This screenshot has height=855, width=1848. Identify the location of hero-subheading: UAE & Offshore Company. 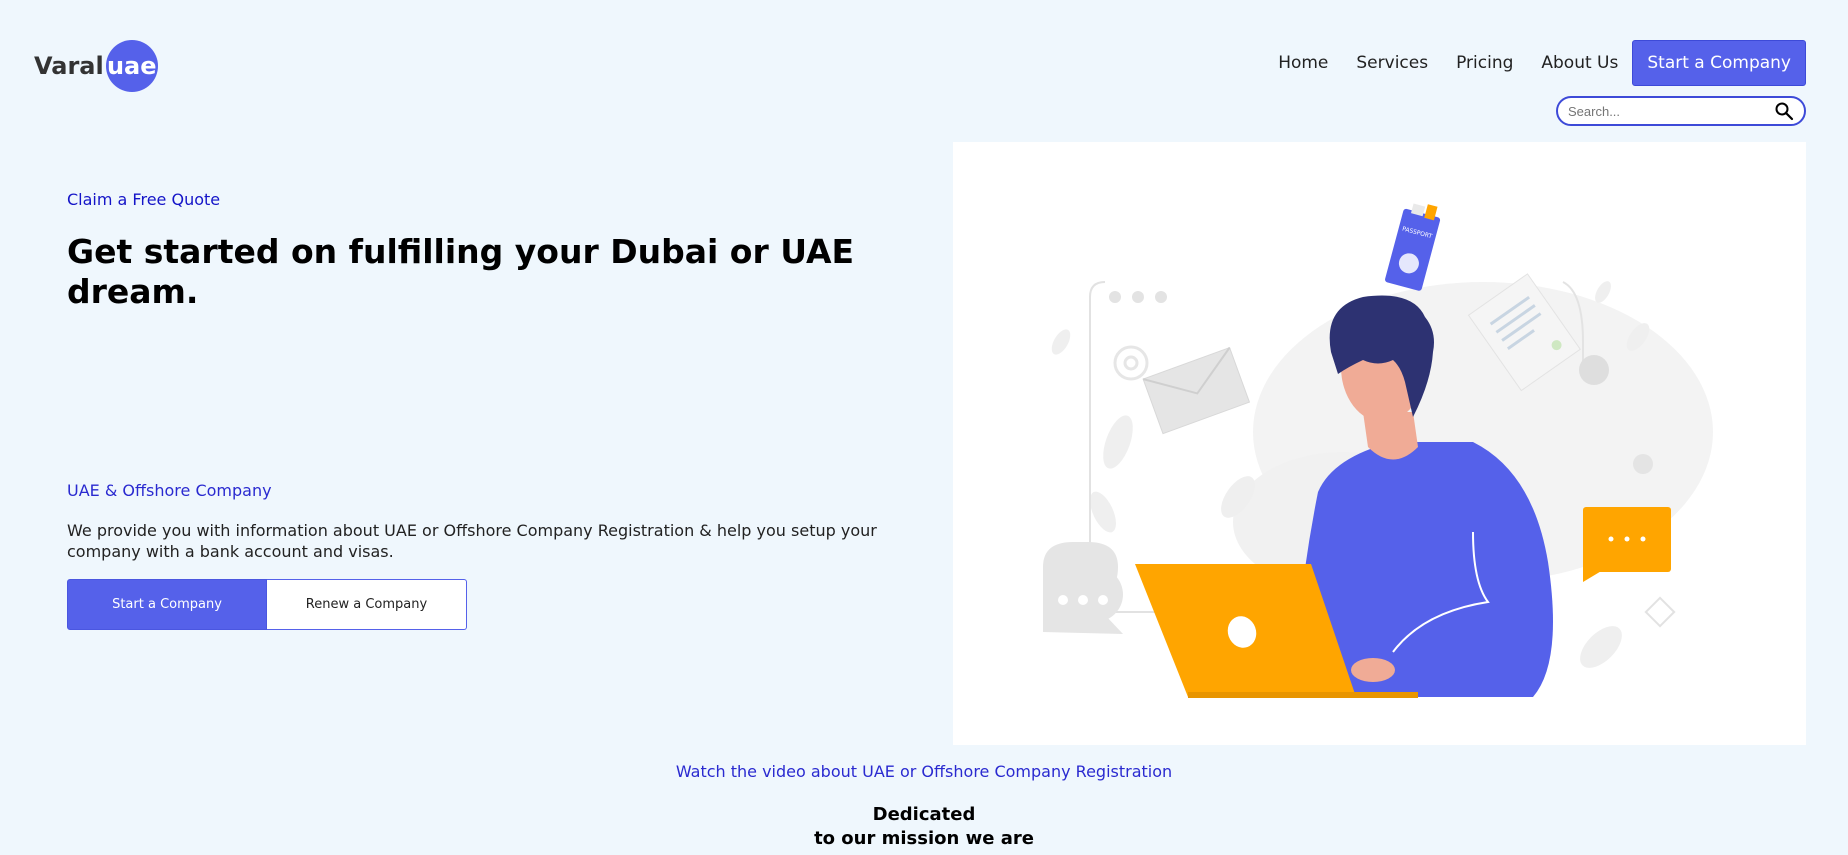
(169, 490).